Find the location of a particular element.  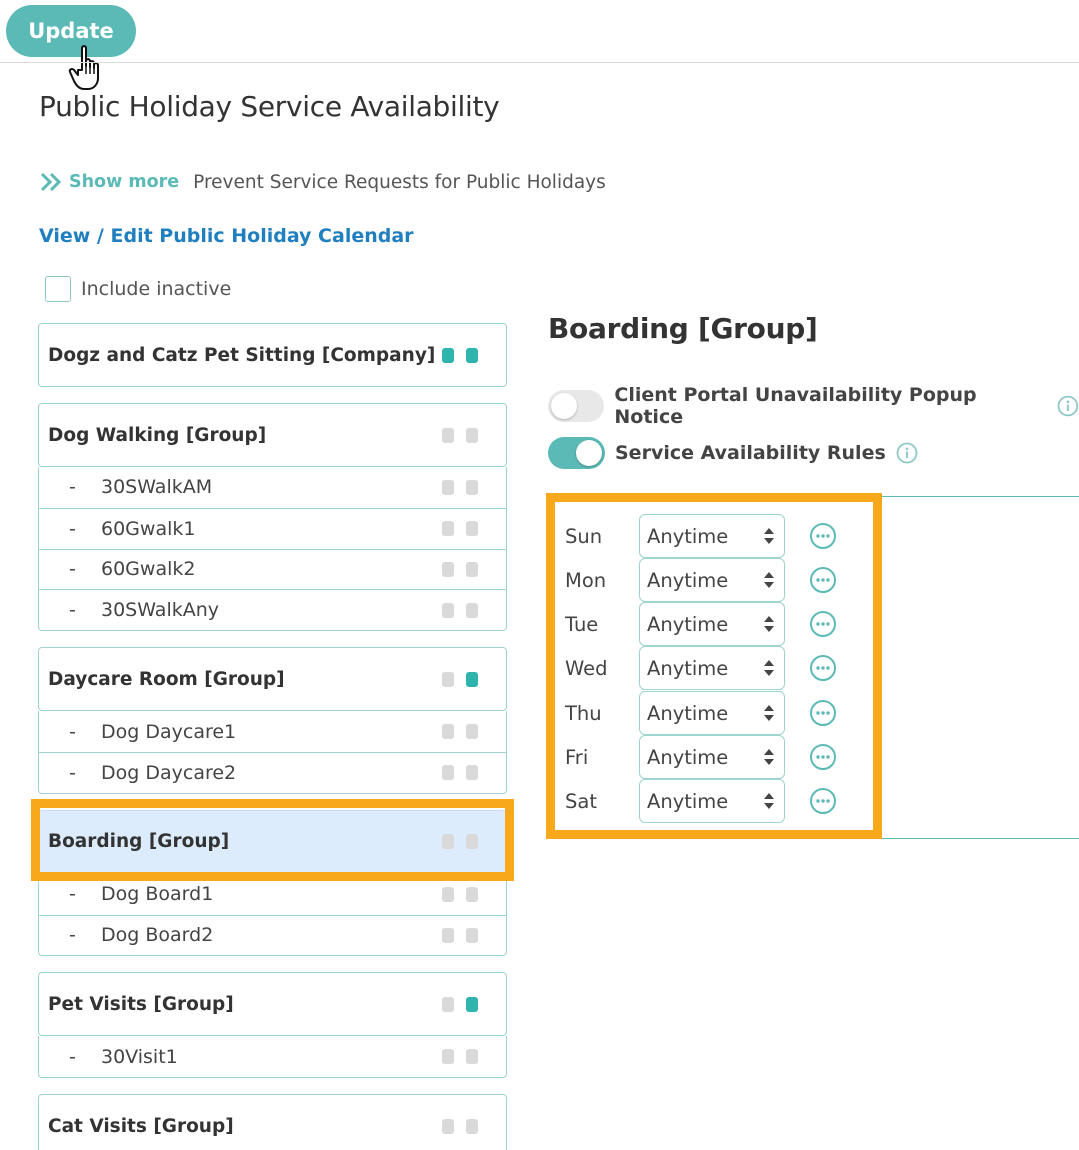

include-inactive-row: Include inactive is located at coordinates (138, 289).